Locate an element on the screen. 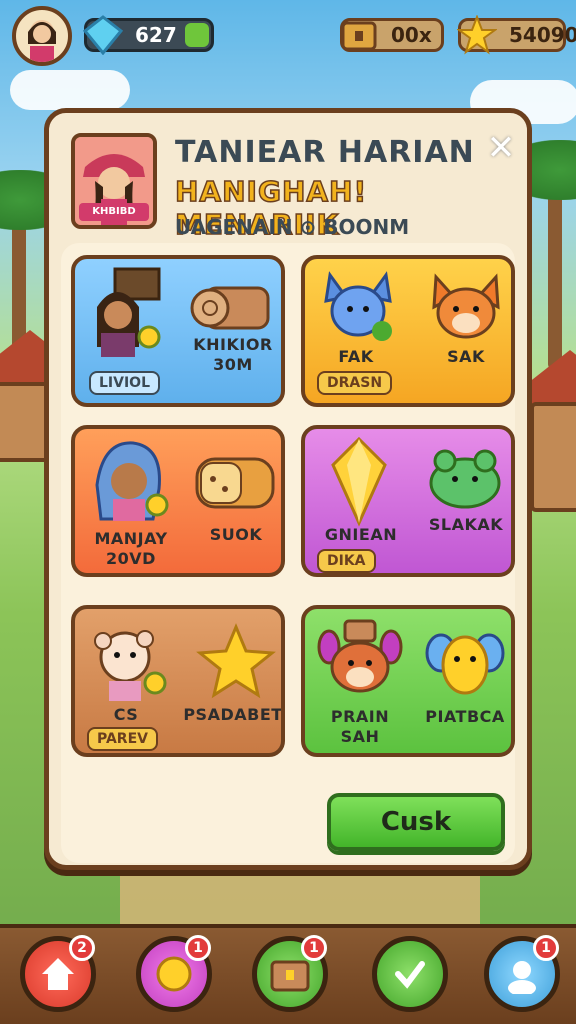 The height and width of the screenshot is (1024, 576). reward-card-5: CS PSADABET PAREV is located at coordinates (178, 681).